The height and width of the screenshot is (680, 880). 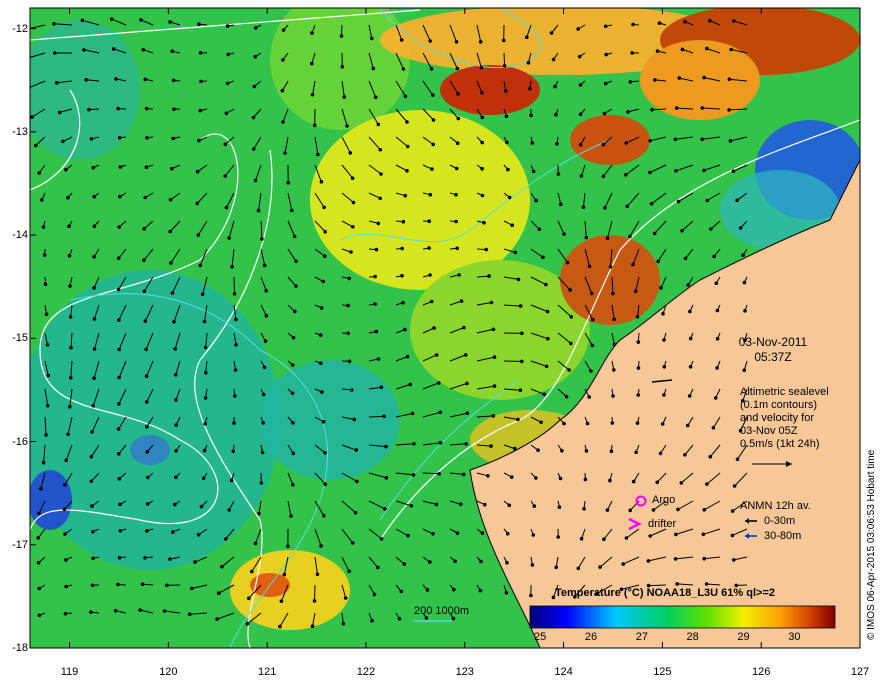 I want to click on colorbar-tick-label: 29, so click(x=743, y=637).